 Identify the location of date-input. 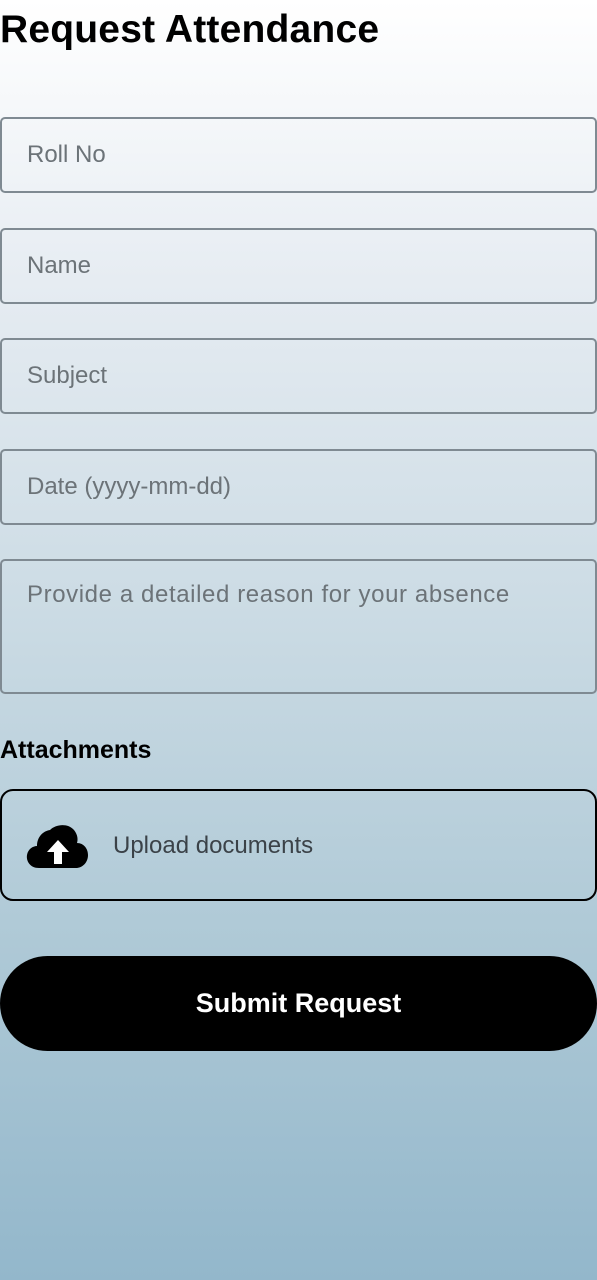
(298, 487).